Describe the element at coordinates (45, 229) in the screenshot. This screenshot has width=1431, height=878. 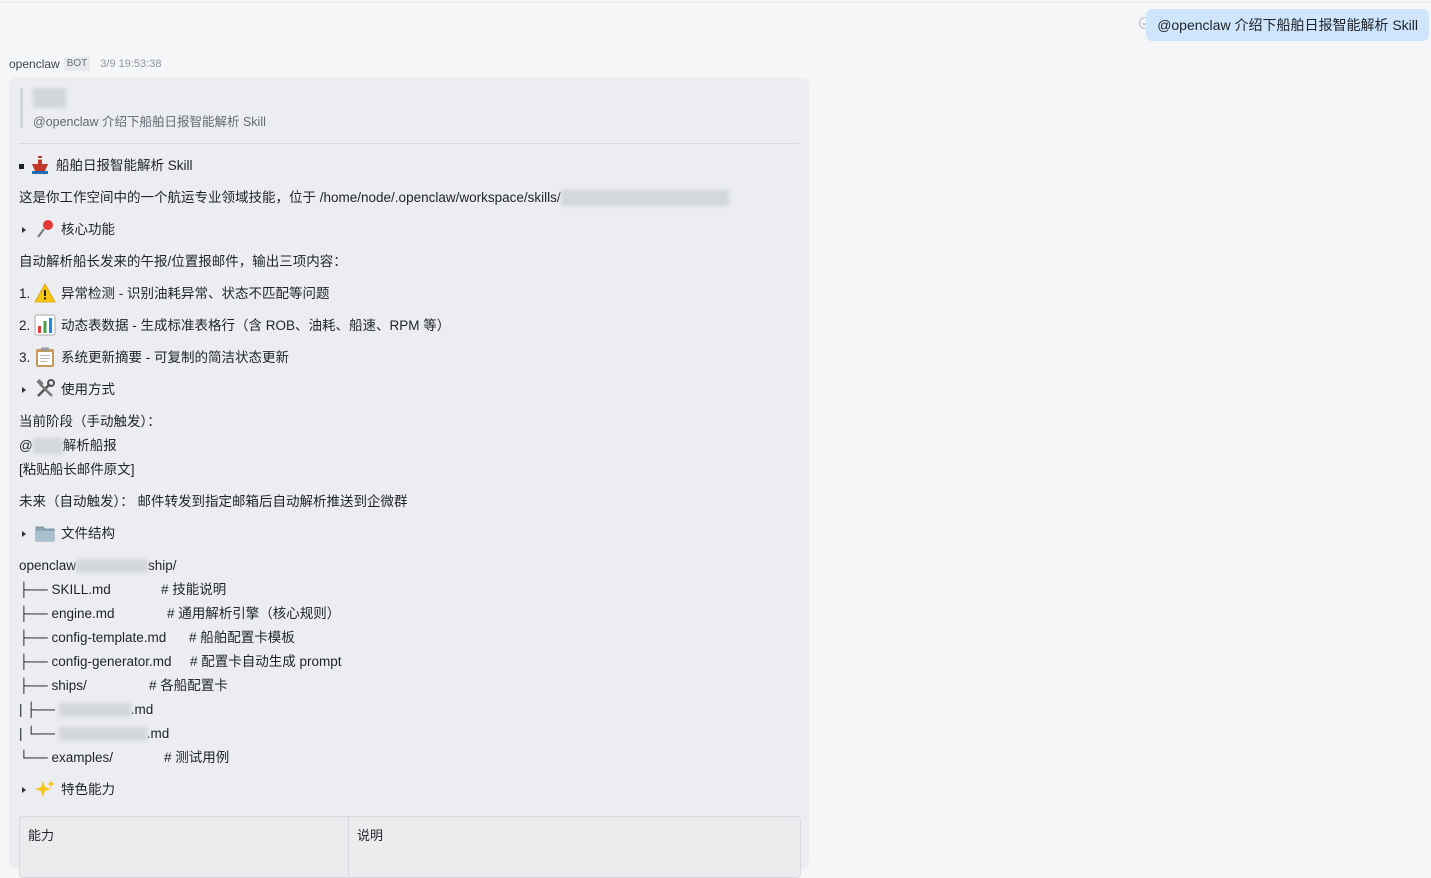
I see `pushpin-icon` at that location.